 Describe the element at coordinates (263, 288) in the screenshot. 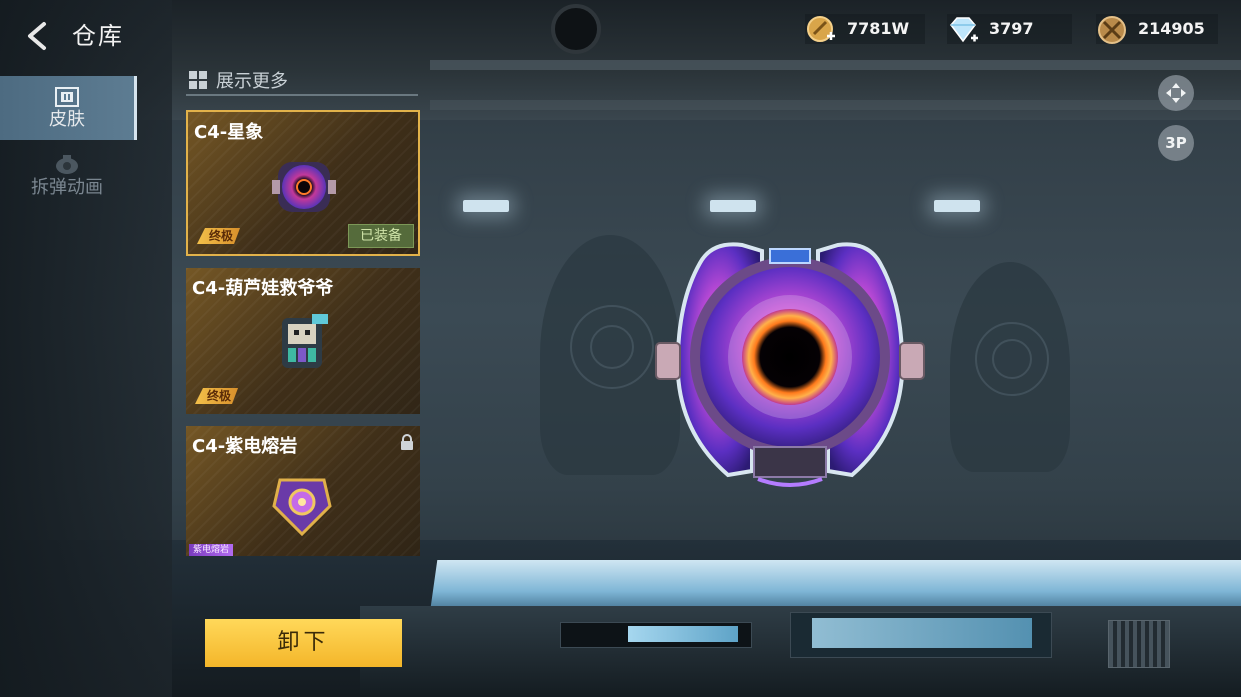

I see `skin-card-name: C4-葫芦娃救爷爷` at that location.